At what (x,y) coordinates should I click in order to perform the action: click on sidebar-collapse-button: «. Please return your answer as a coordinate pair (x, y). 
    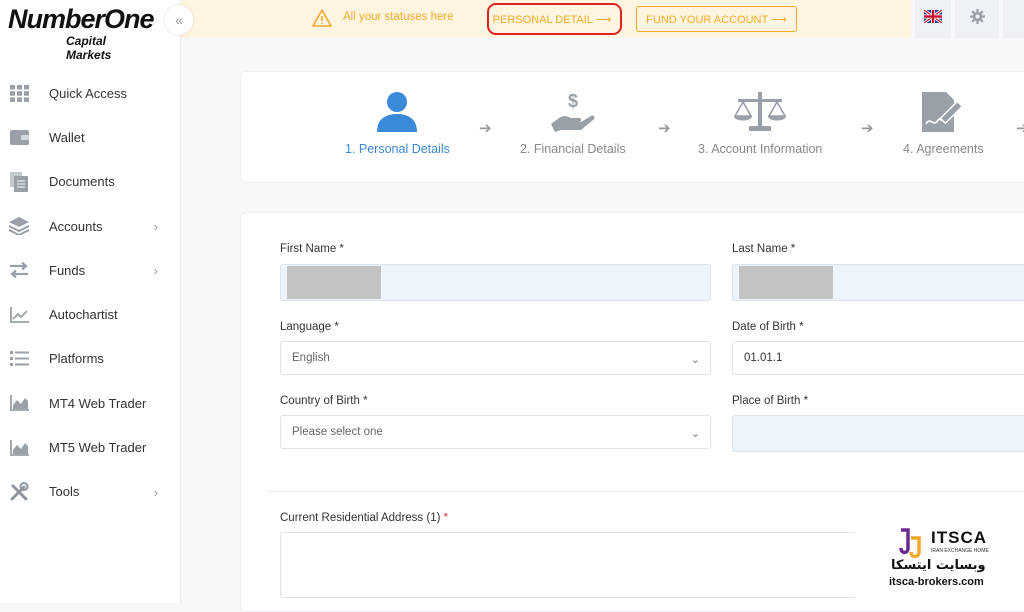
    Looking at the image, I should click on (179, 20).